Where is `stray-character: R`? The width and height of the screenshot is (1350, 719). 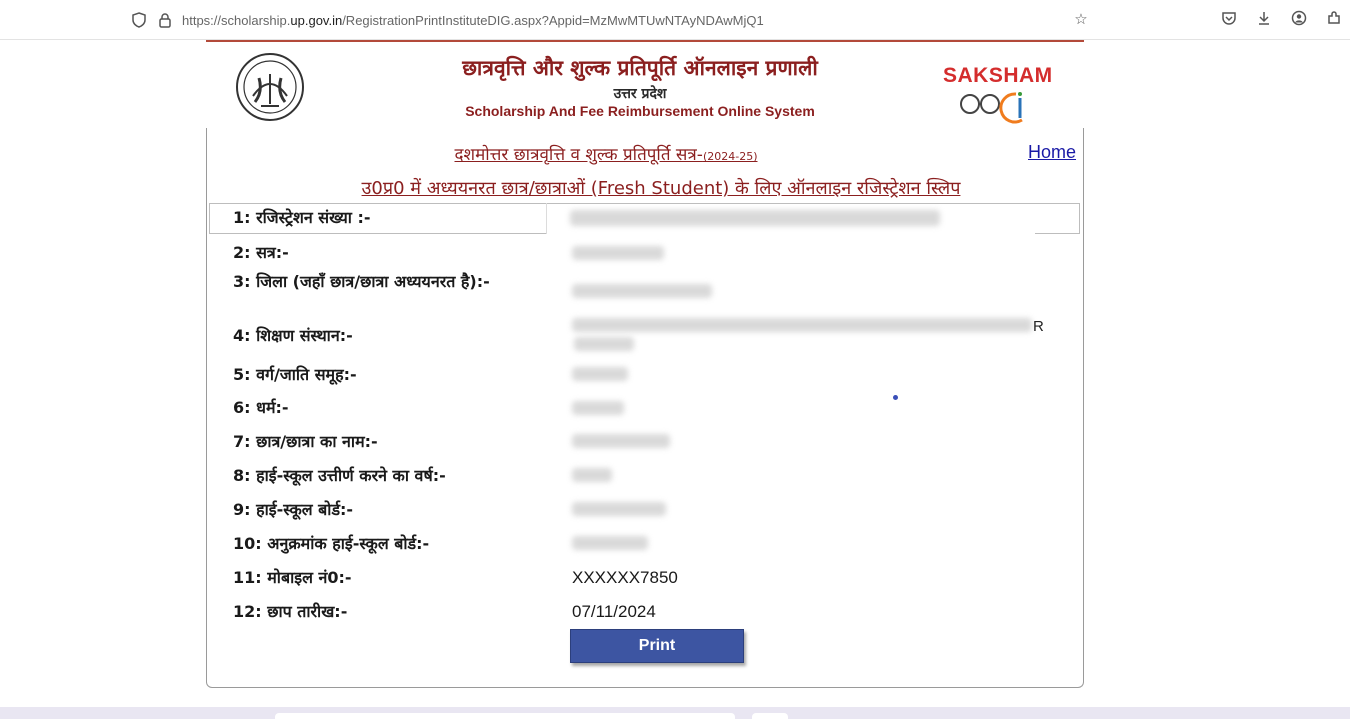 stray-character: R is located at coordinates (1038, 326).